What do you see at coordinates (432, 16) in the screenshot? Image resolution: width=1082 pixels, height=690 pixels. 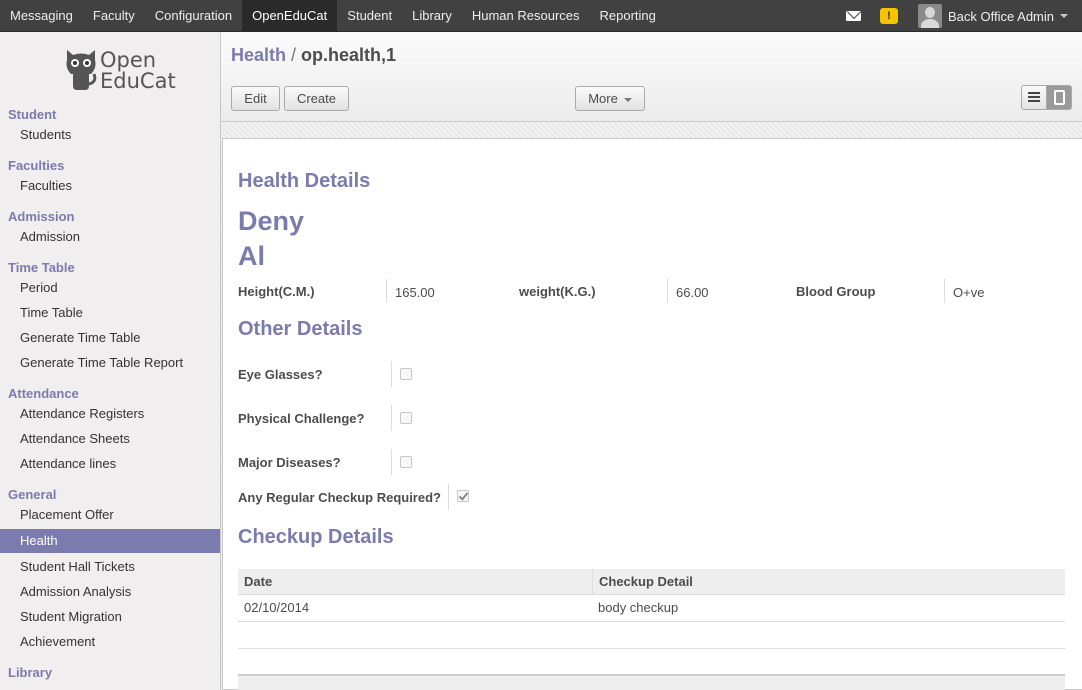 I see `menu-library: Library` at bounding box center [432, 16].